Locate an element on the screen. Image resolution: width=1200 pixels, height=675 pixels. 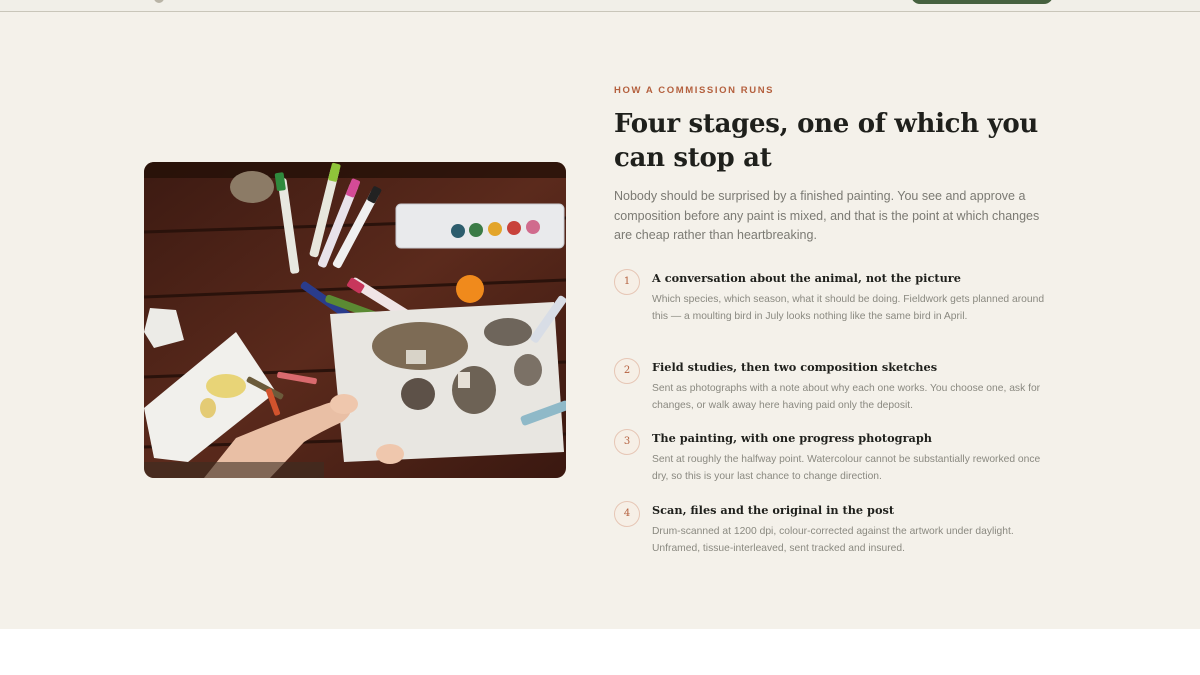
step-number-badge: 2 is located at coordinates (627, 371).